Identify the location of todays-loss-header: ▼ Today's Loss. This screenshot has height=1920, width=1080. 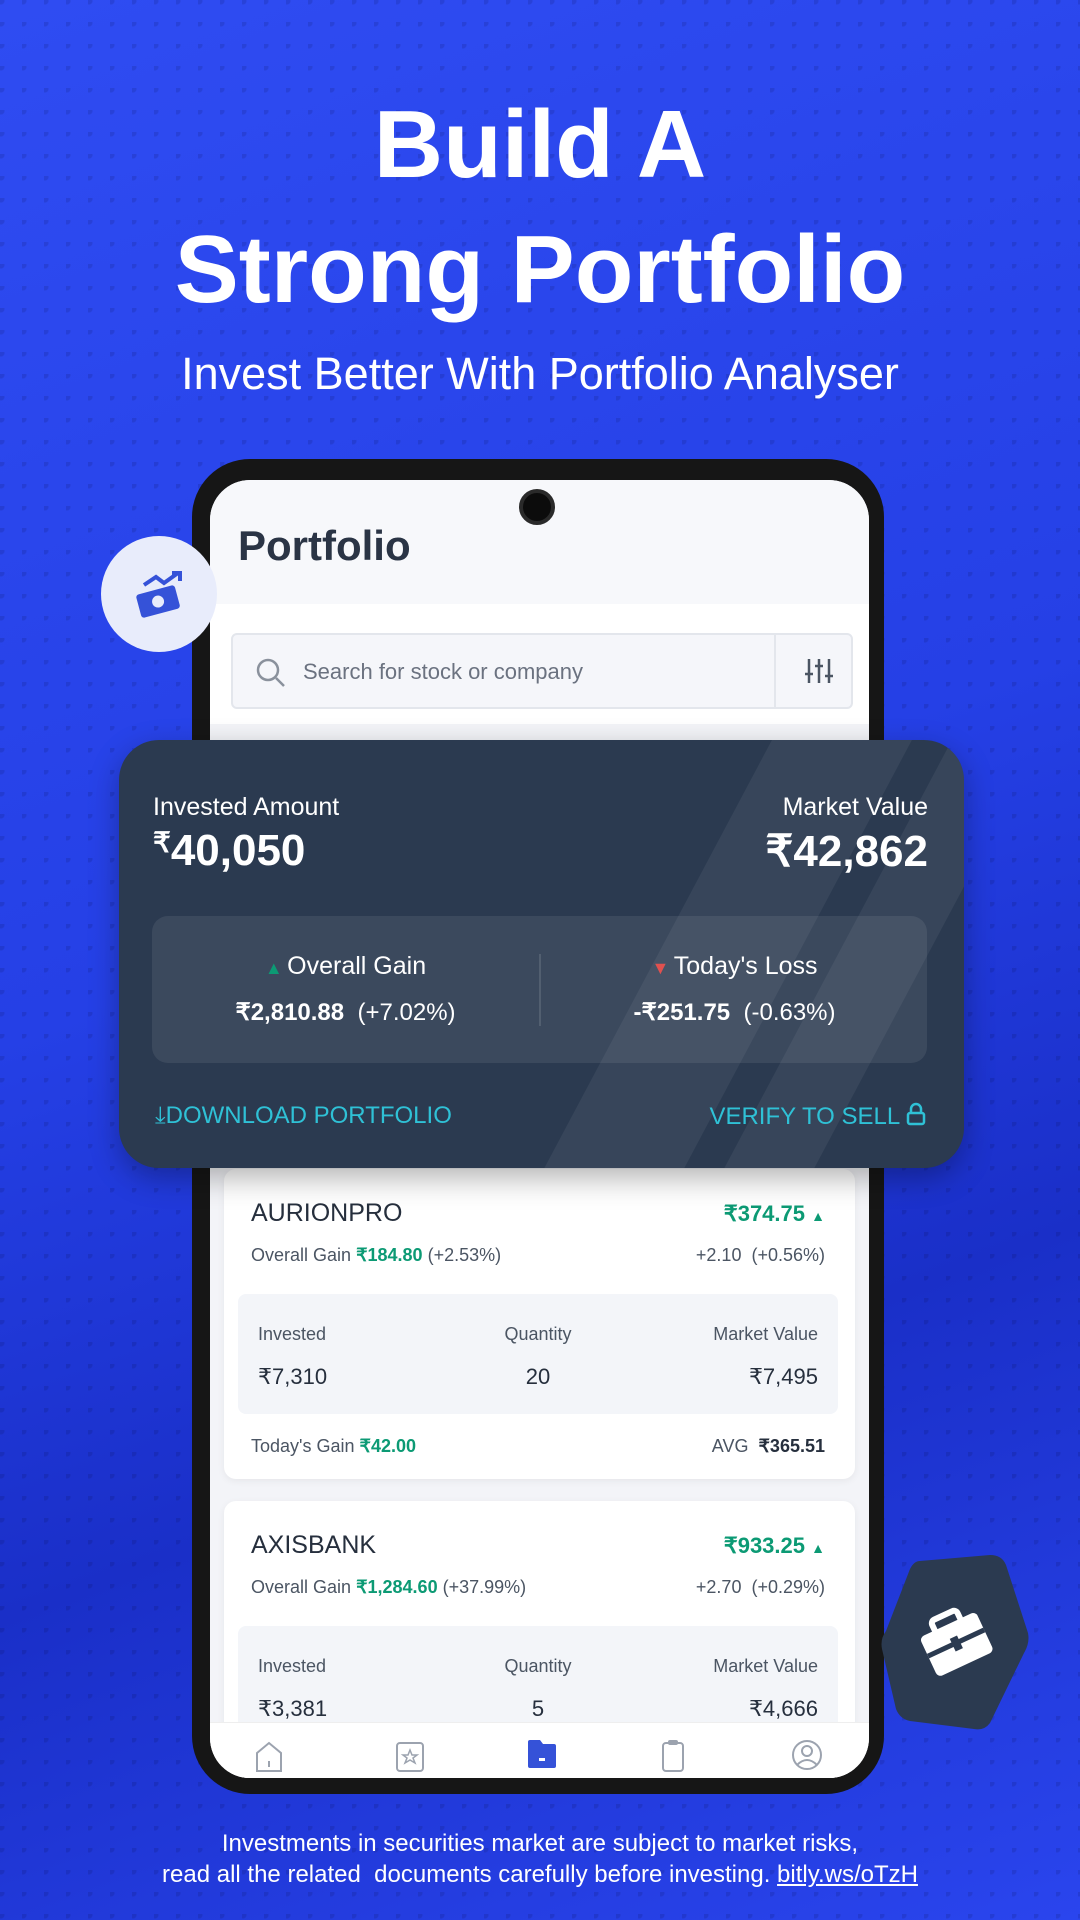
(734, 966).